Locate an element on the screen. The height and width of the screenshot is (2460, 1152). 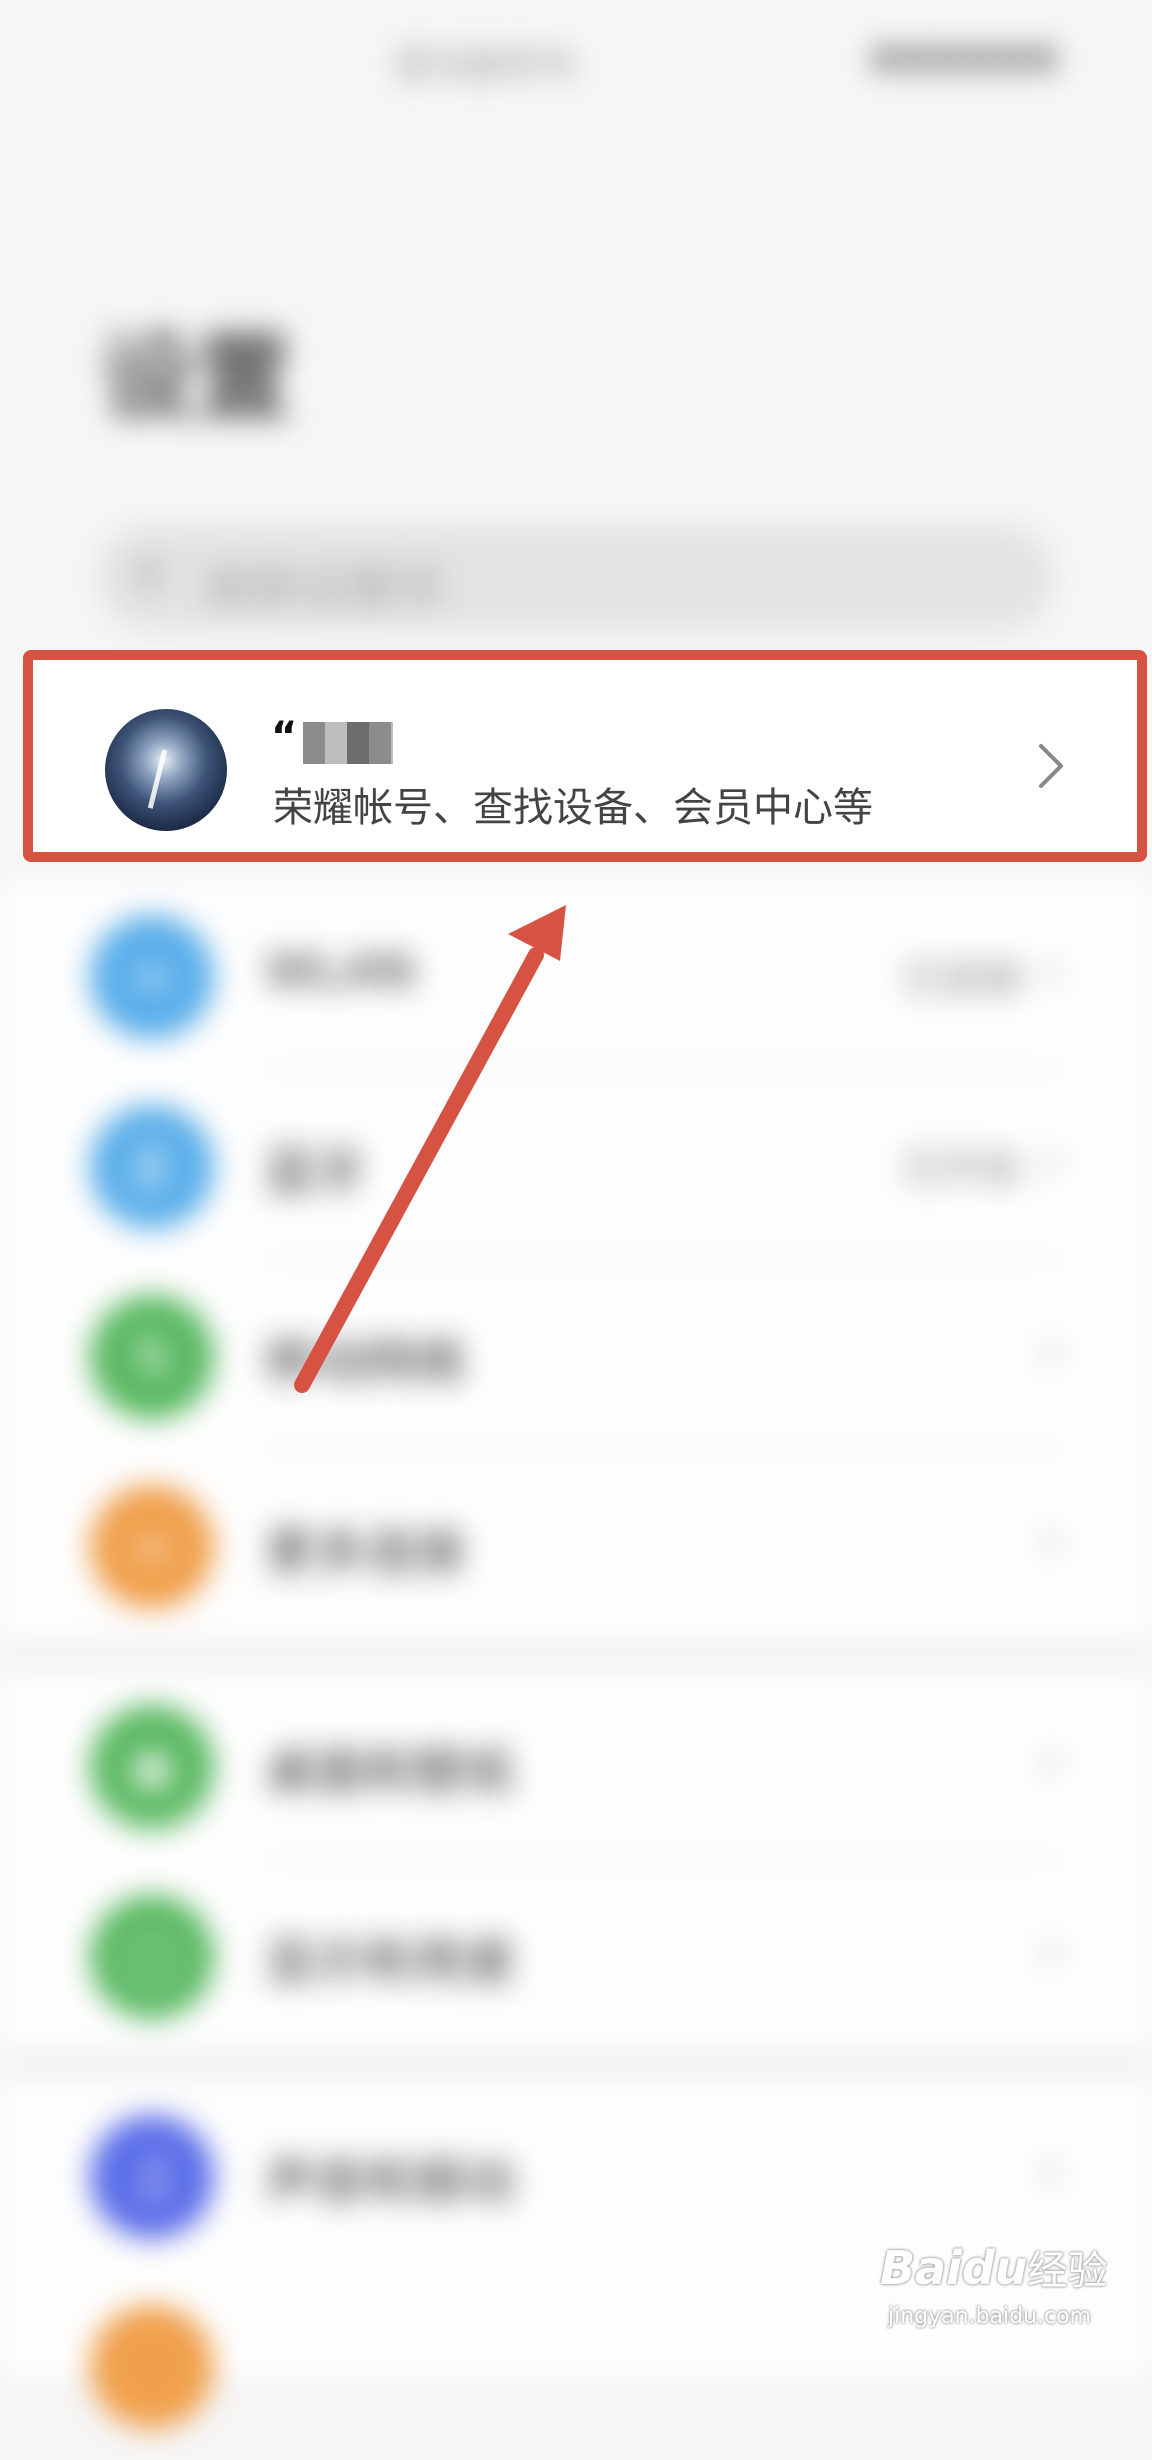
watermark-cn: 经验 is located at coordinates (1067, 2271).